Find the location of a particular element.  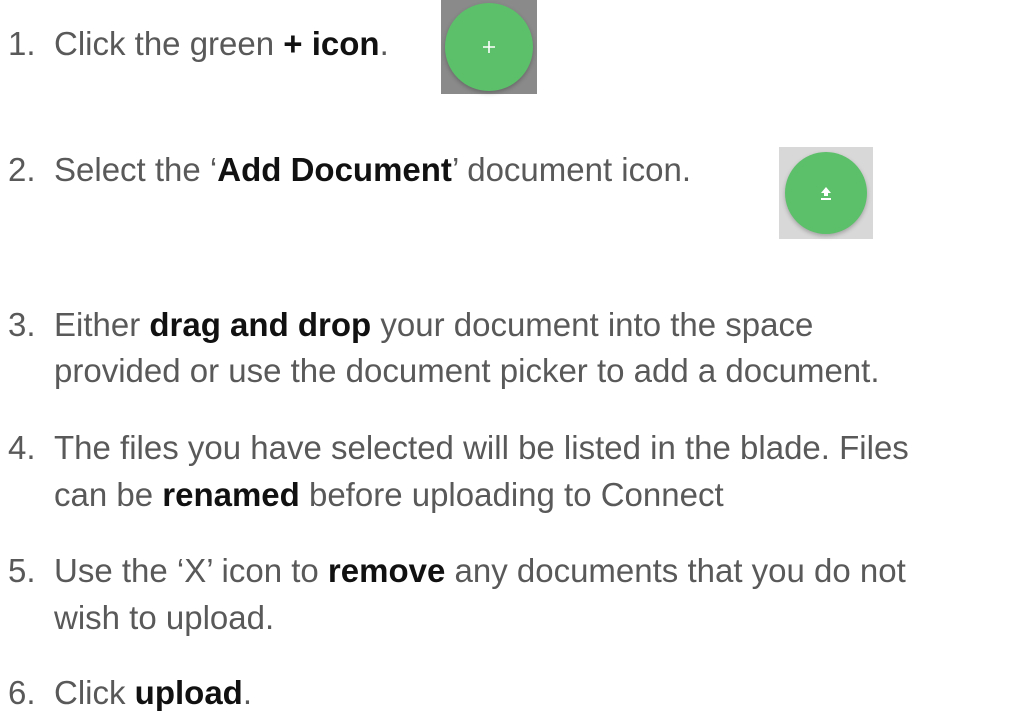

plus-button-screenshot is located at coordinates (489, 47).